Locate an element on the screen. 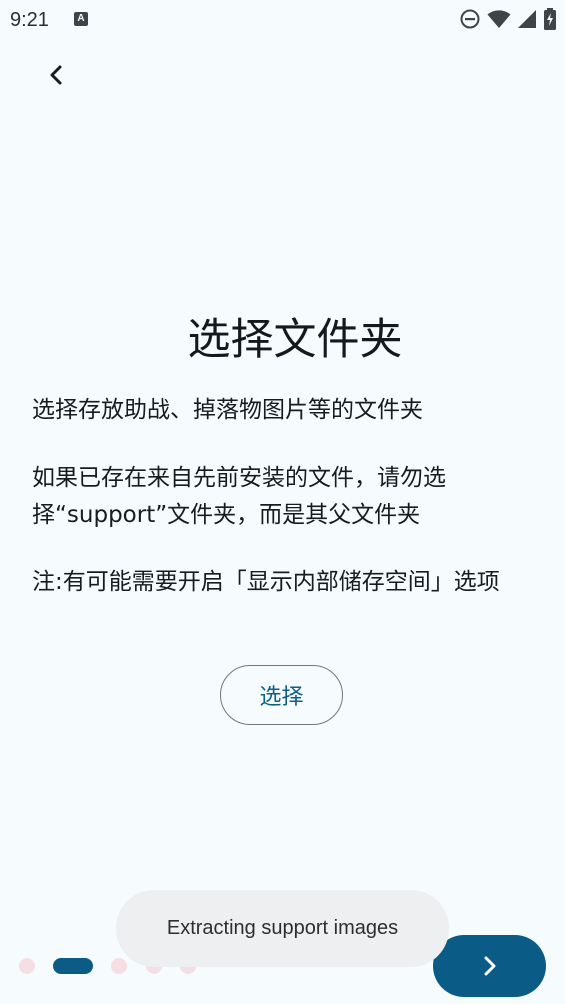  page-title: 选择文件夹 is located at coordinates (295, 340).